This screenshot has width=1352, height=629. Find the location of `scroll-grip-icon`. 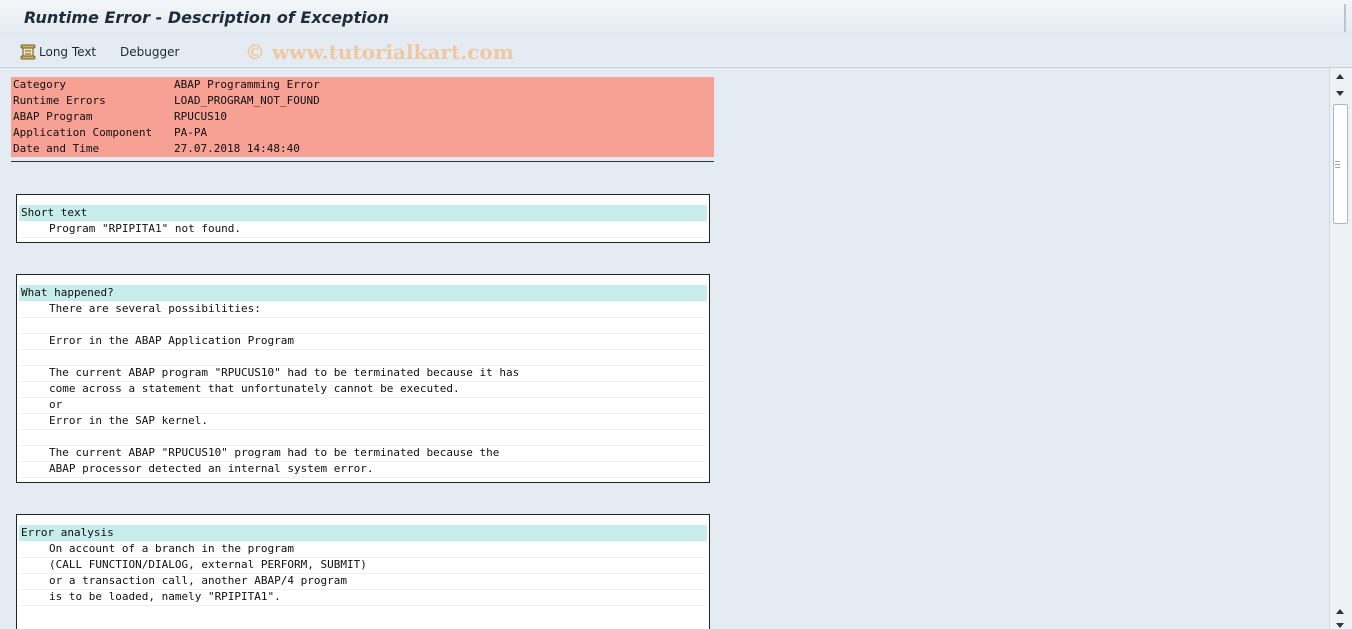

scroll-grip-icon is located at coordinates (1337, 165).